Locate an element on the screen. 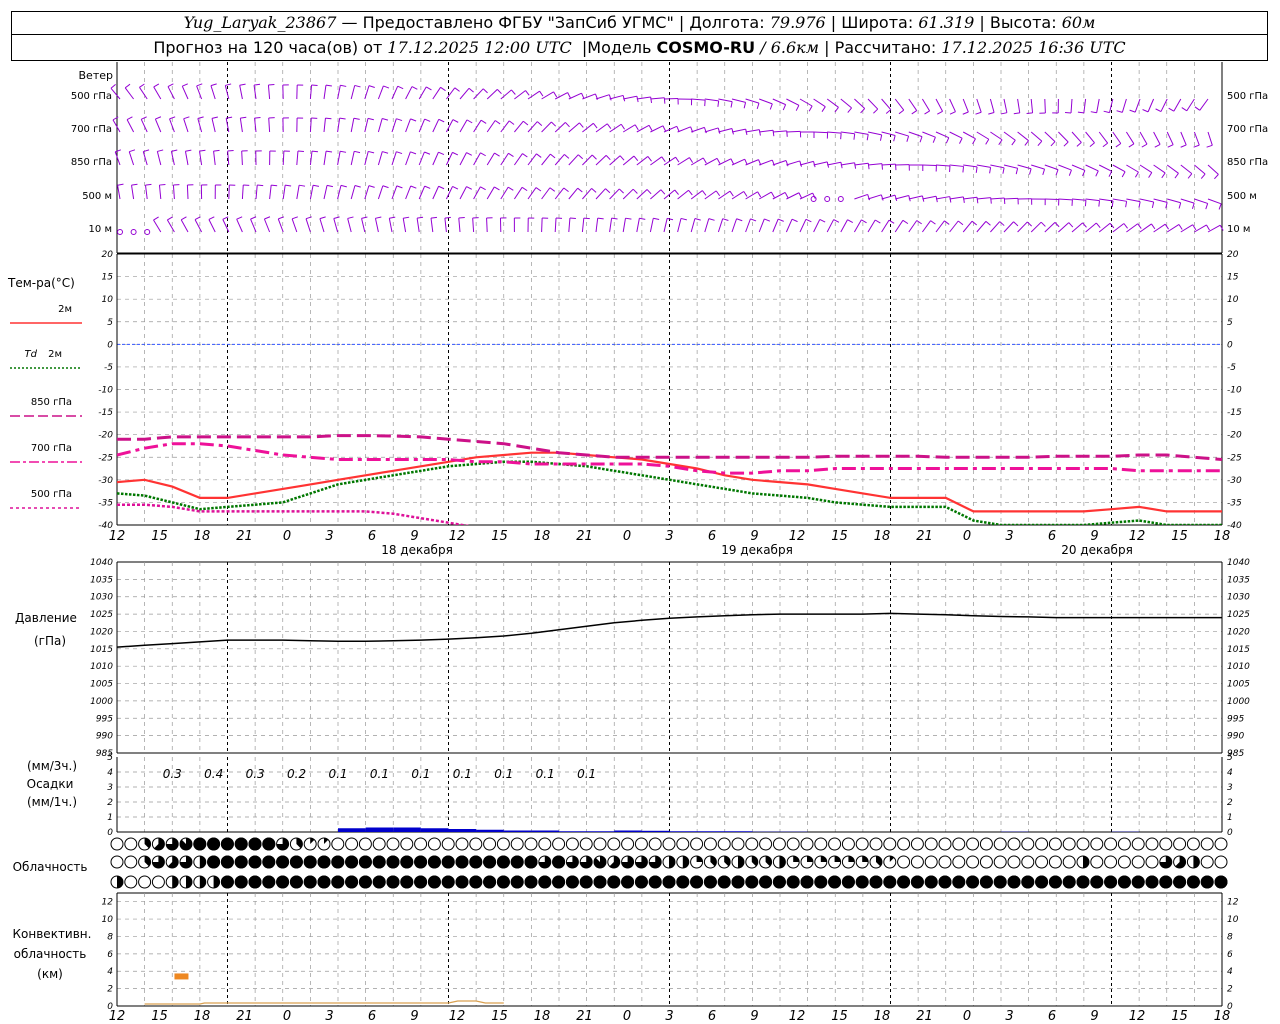  precip-bar is located at coordinates (683, 831).